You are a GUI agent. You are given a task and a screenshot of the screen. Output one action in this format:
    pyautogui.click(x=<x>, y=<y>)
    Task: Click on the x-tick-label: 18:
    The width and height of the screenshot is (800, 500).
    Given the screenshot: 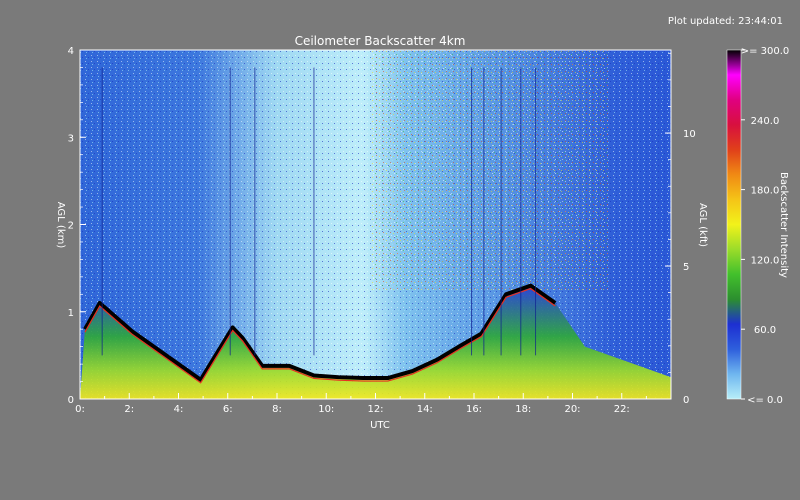 What is the action you would take?
    pyautogui.click(x=523, y=409)
    